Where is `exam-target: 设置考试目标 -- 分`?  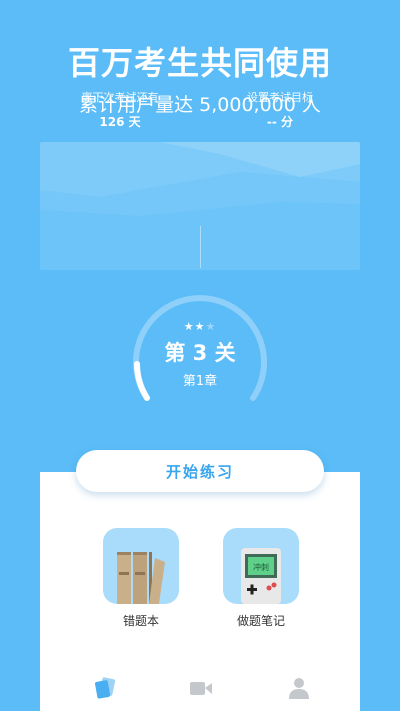
exam-target: 设置考试目标 -- 分 is located at coordinates (280, 109).